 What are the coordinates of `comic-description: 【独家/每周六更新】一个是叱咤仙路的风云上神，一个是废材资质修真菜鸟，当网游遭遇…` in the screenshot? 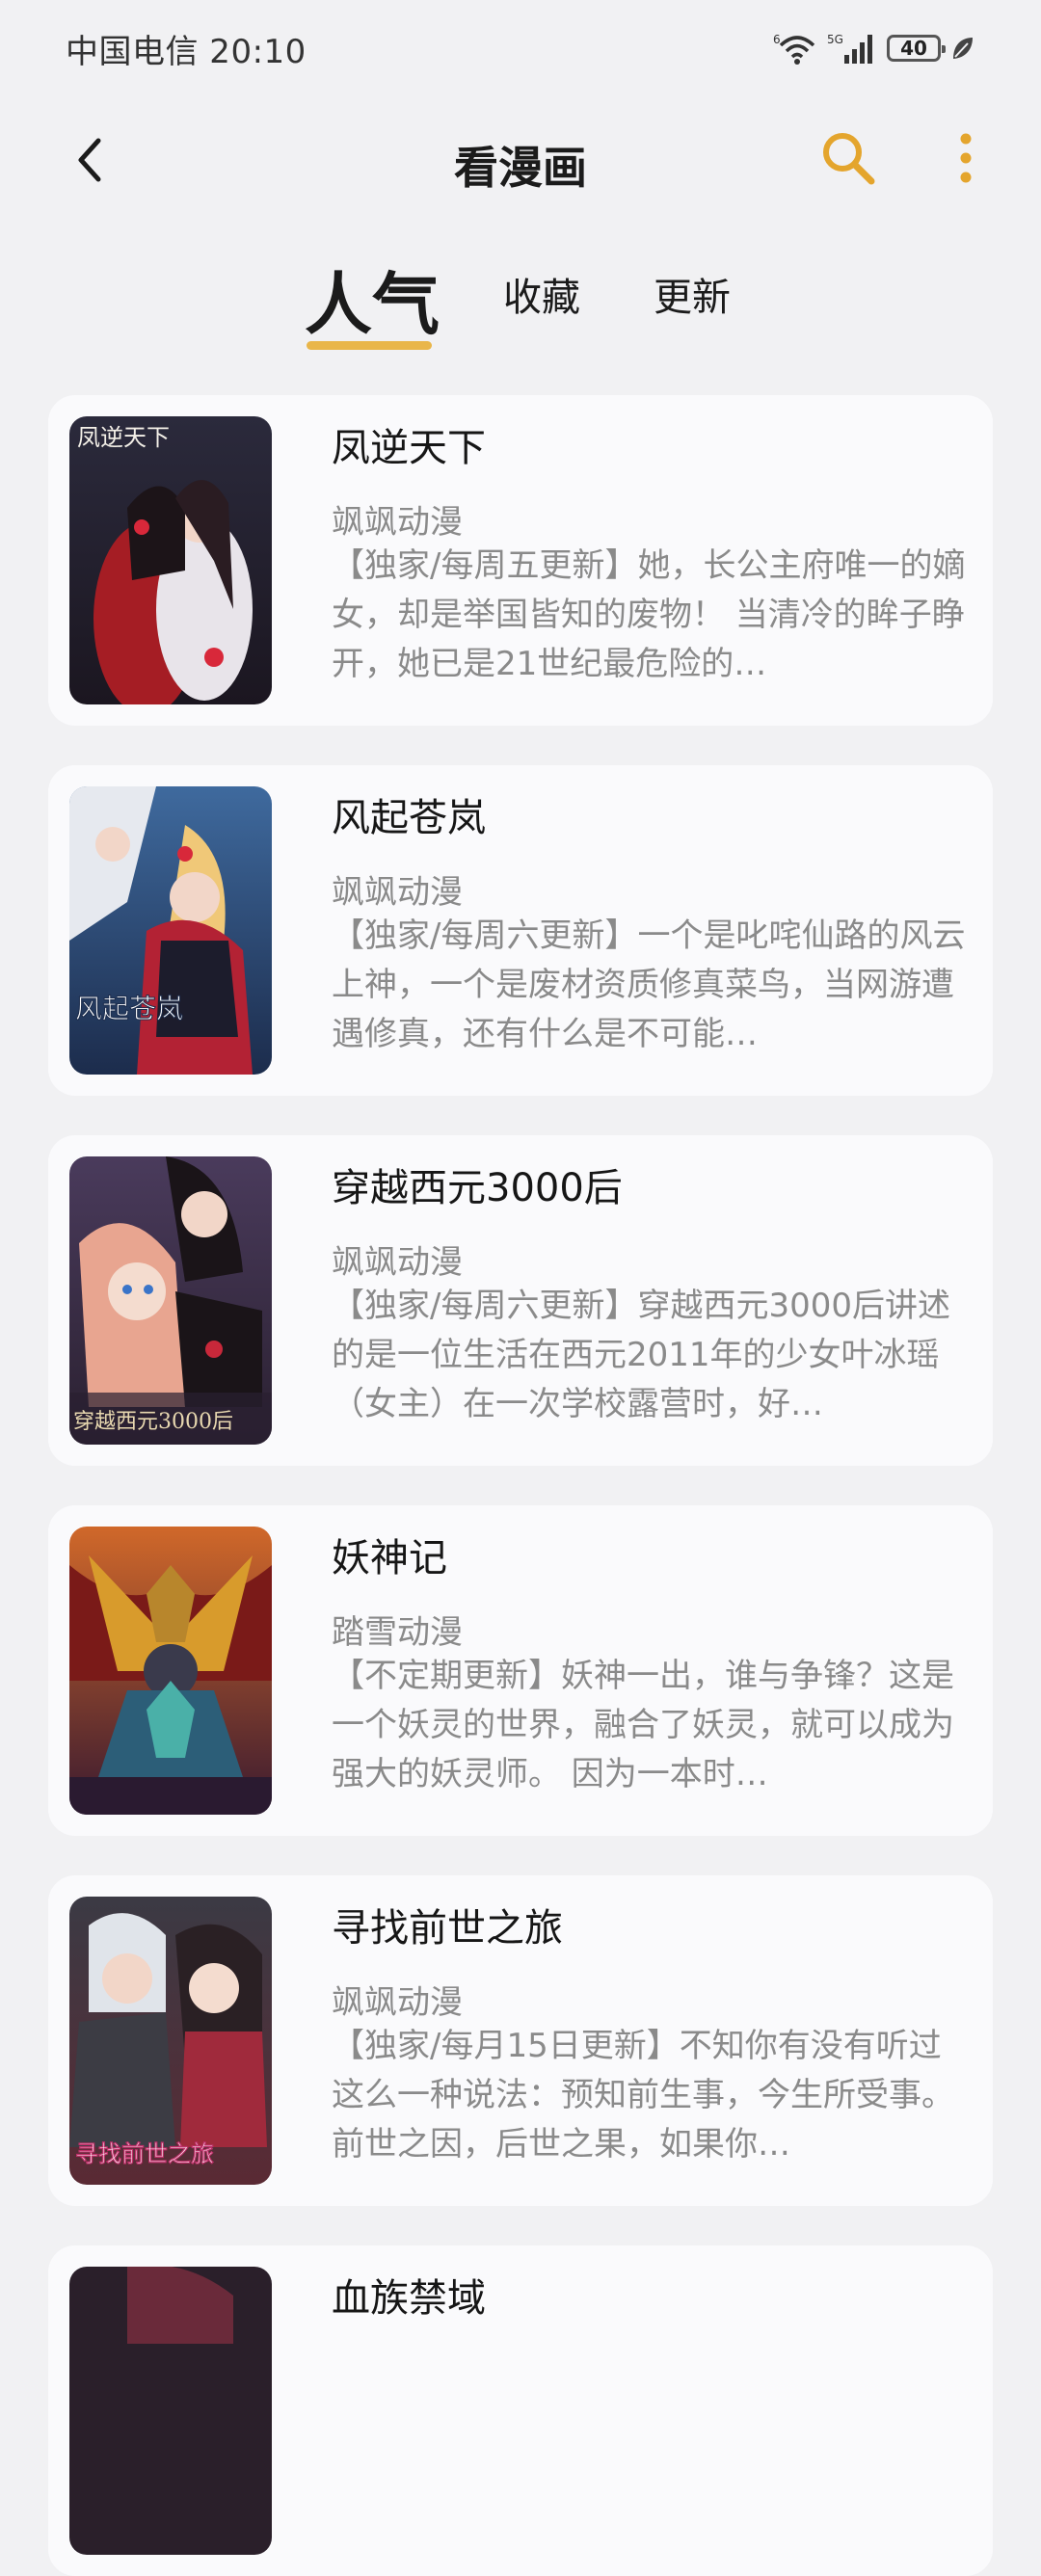 It's located at (649, 984).